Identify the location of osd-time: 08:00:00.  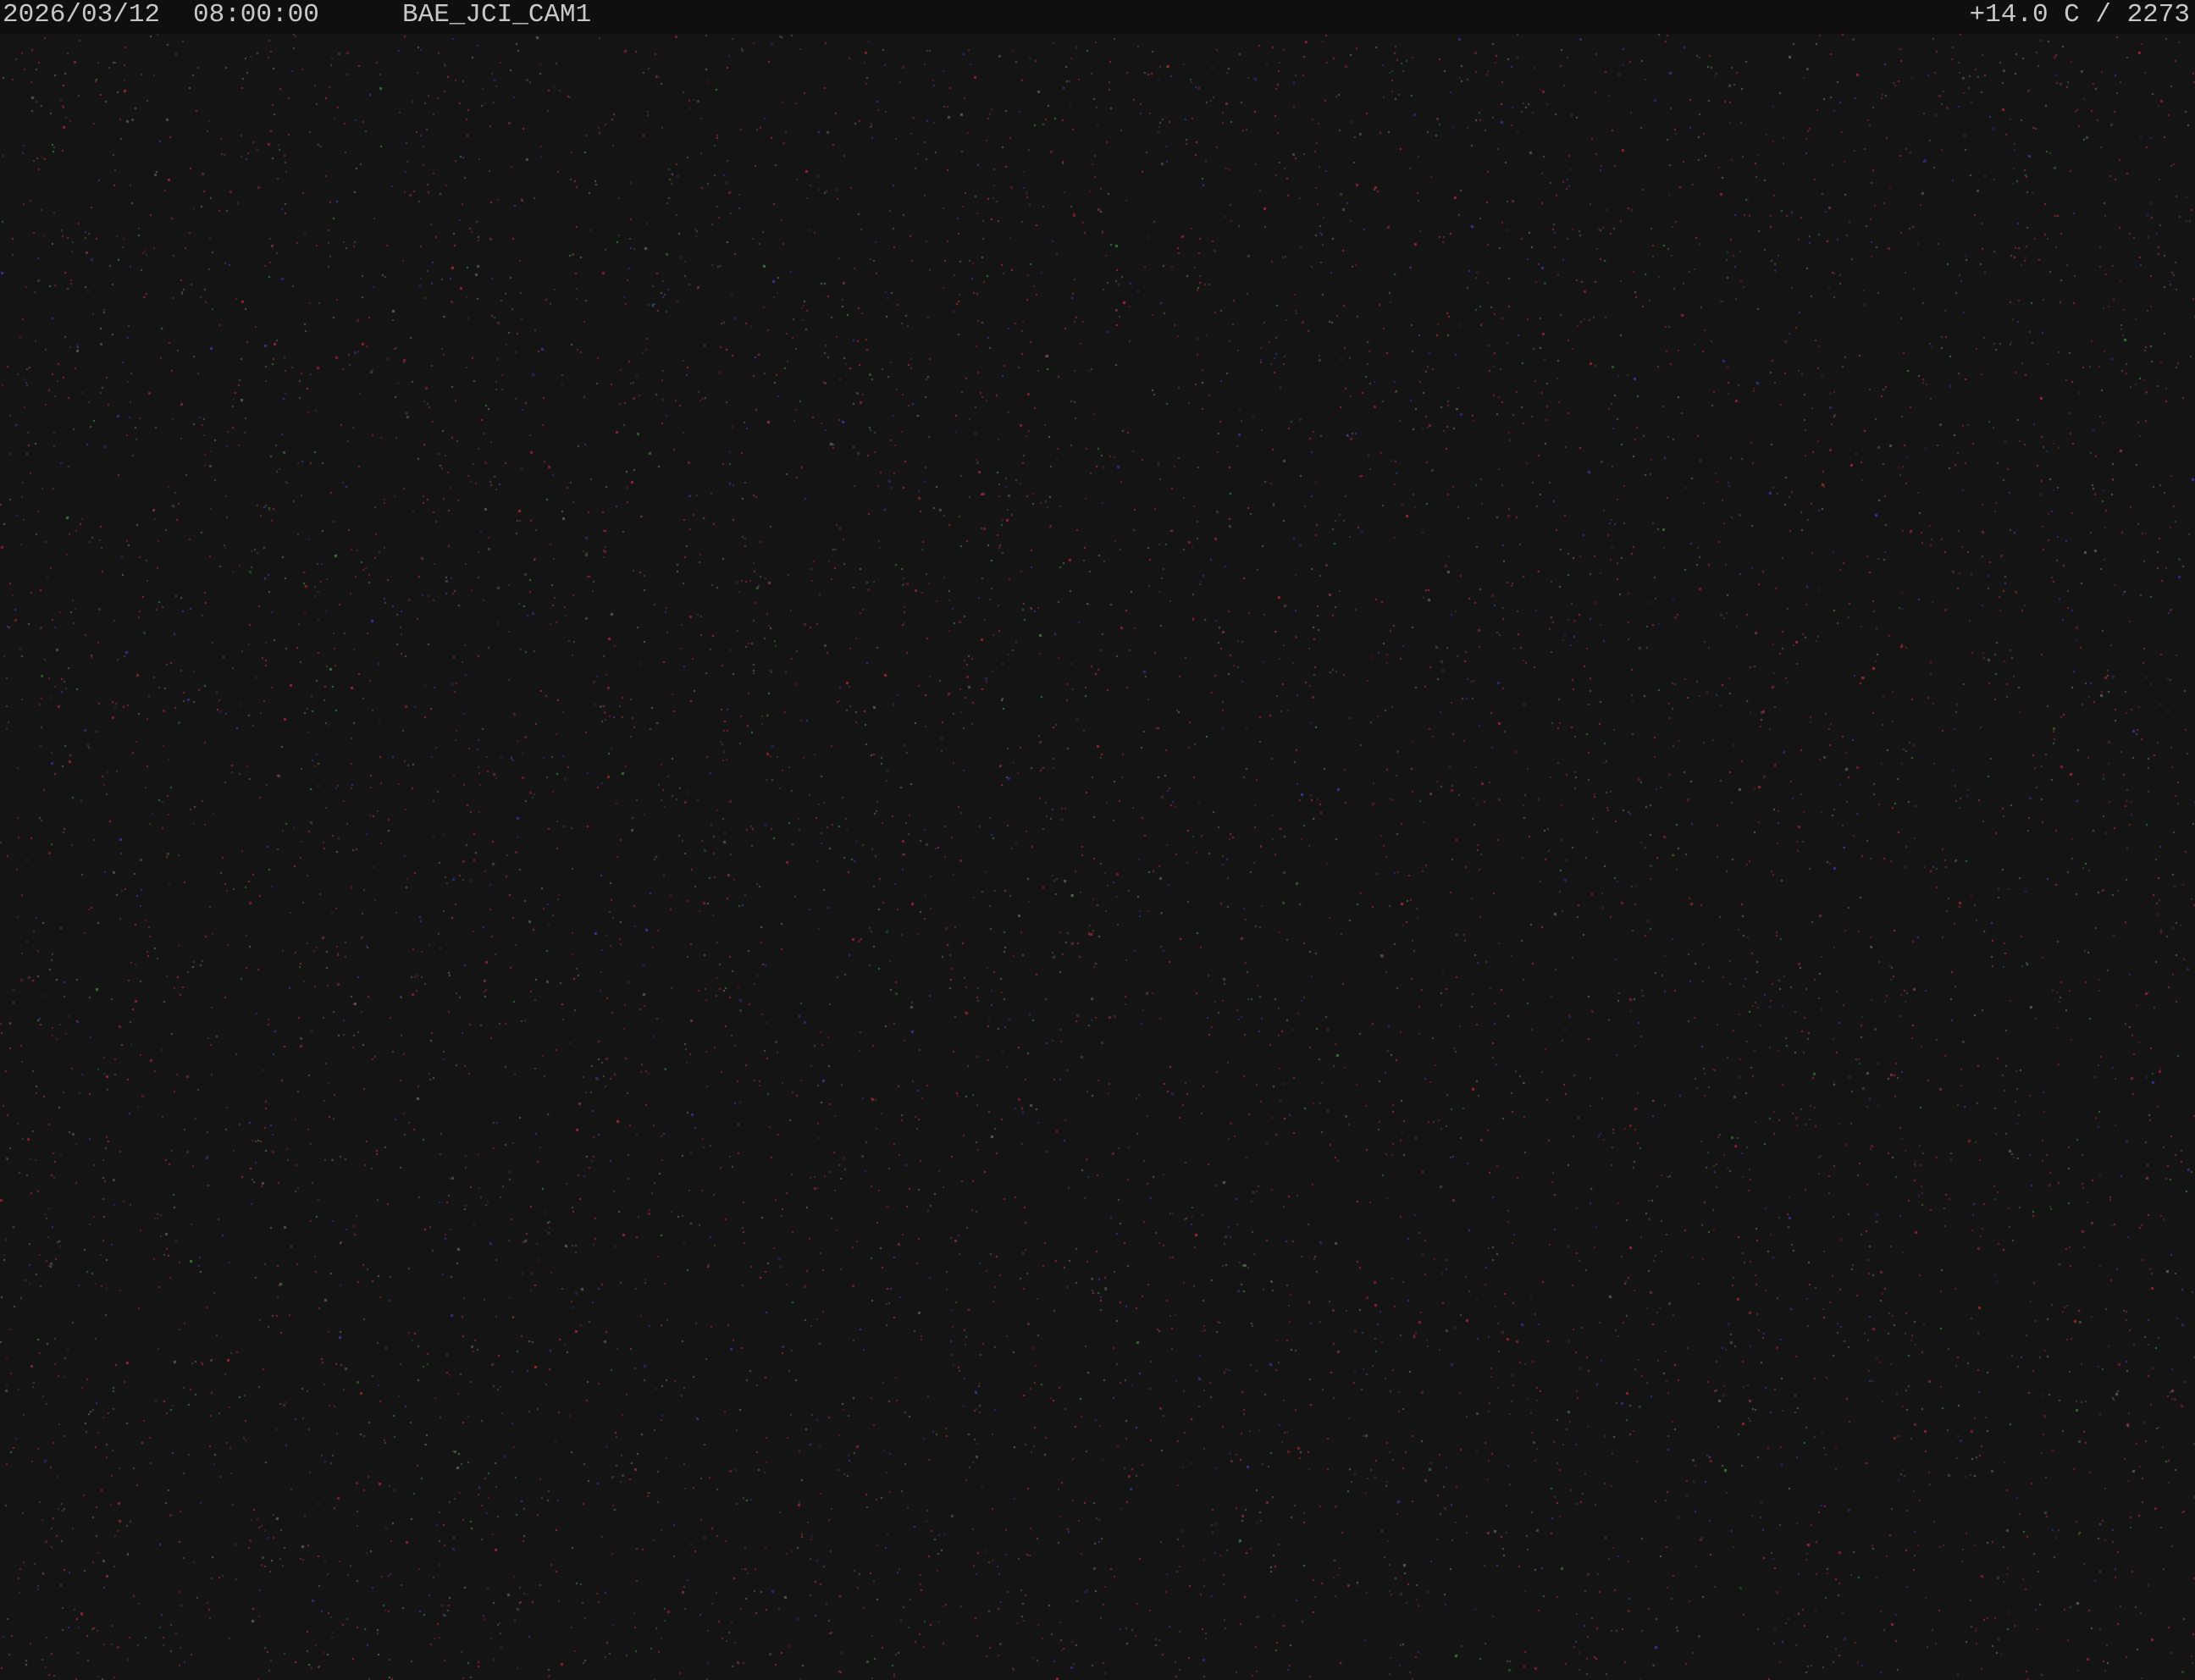
(256, 15).